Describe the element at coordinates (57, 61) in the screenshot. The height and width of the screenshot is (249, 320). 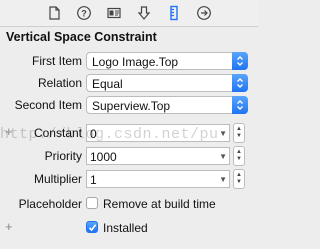
I see `first-item-label: First Item` at that location.